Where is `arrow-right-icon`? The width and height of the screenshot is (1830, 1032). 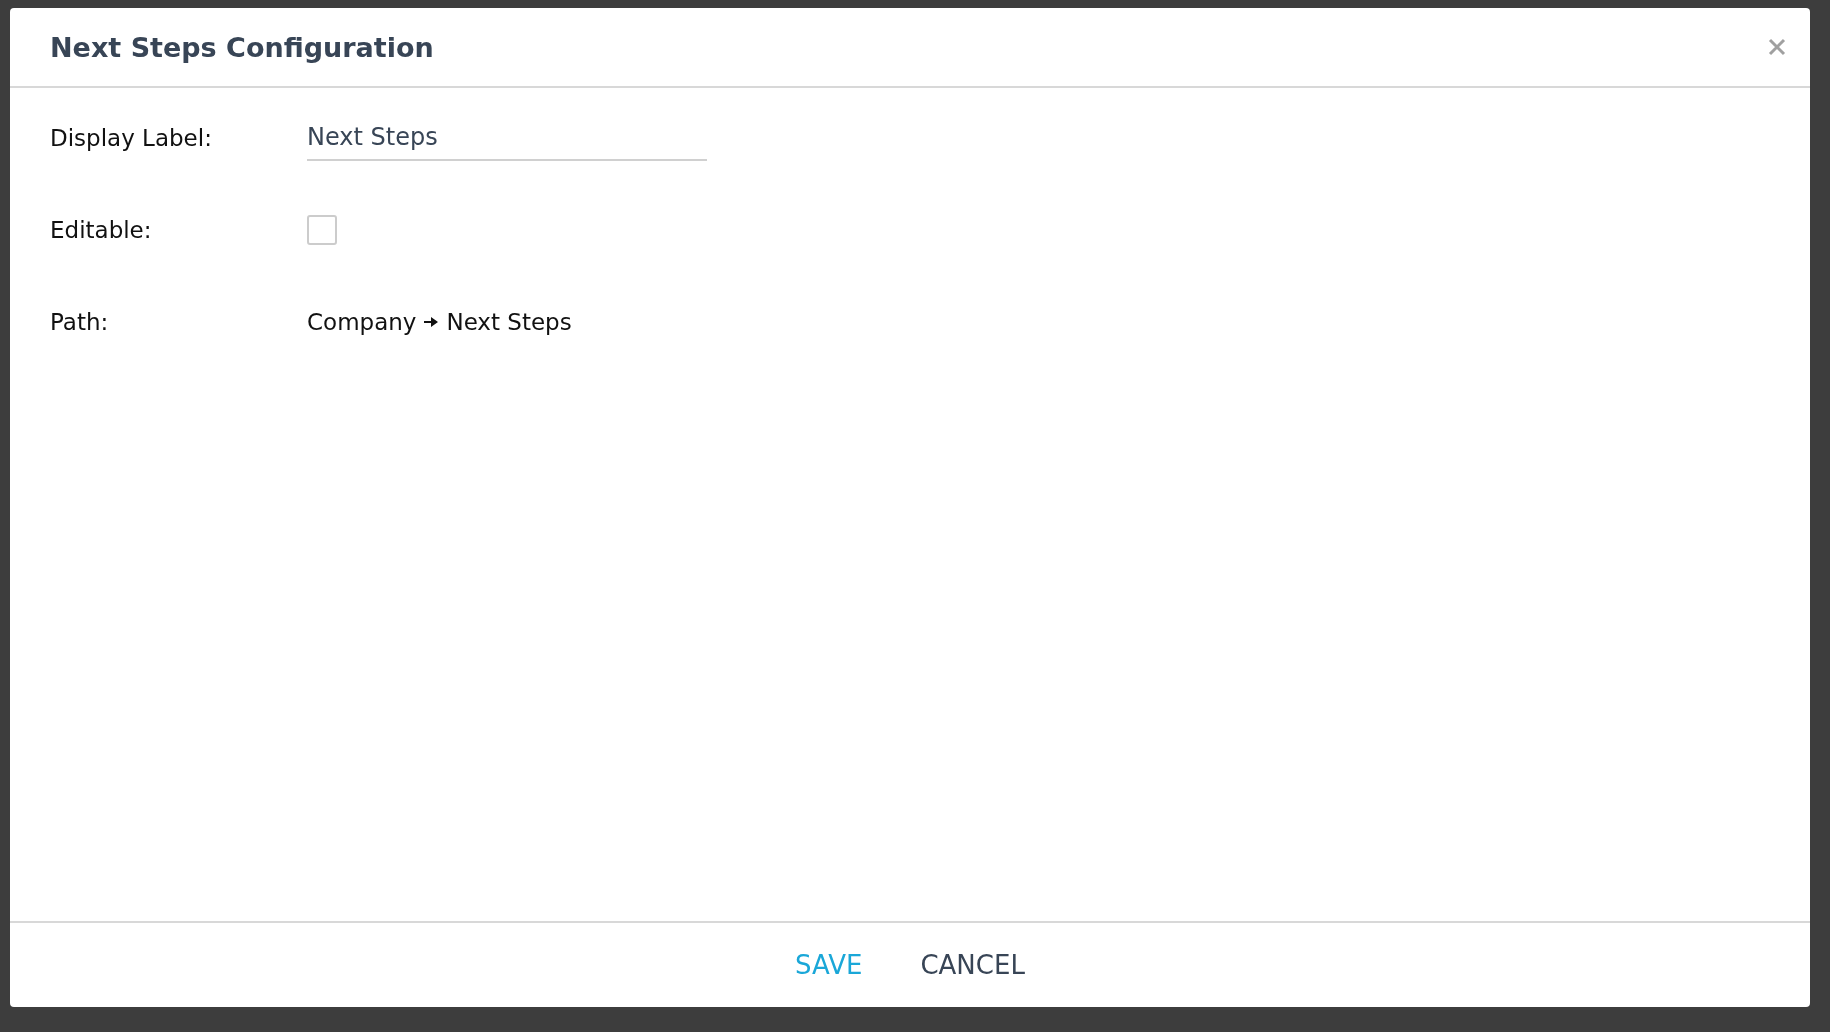 arrow-right-icon is located at coordinates (431, 322).